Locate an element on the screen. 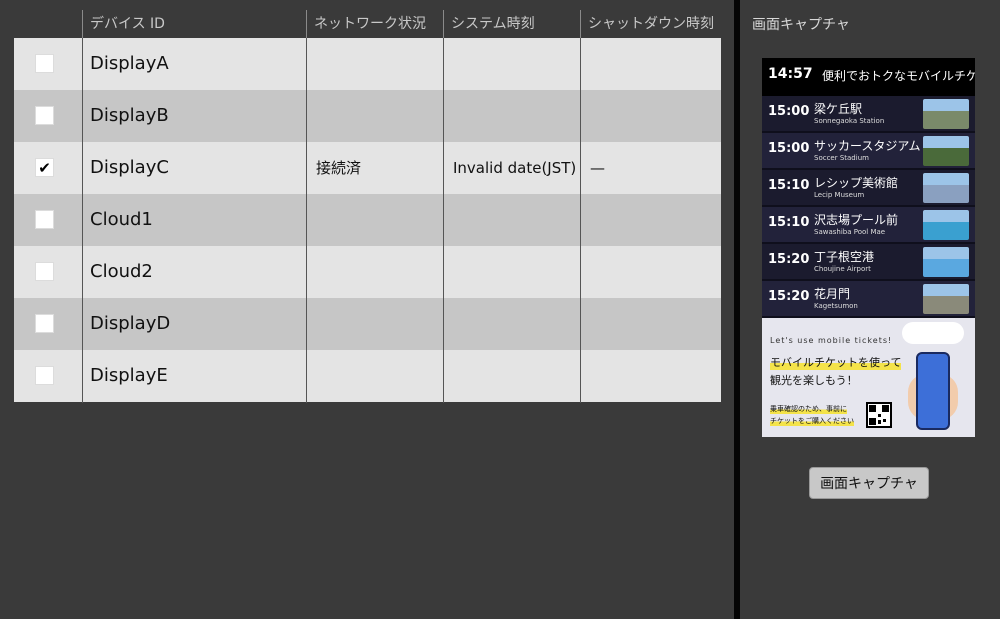 This screenshot has height=619, width=1000. departure-en: Kagetsumon is located at coordinates (836, 306).